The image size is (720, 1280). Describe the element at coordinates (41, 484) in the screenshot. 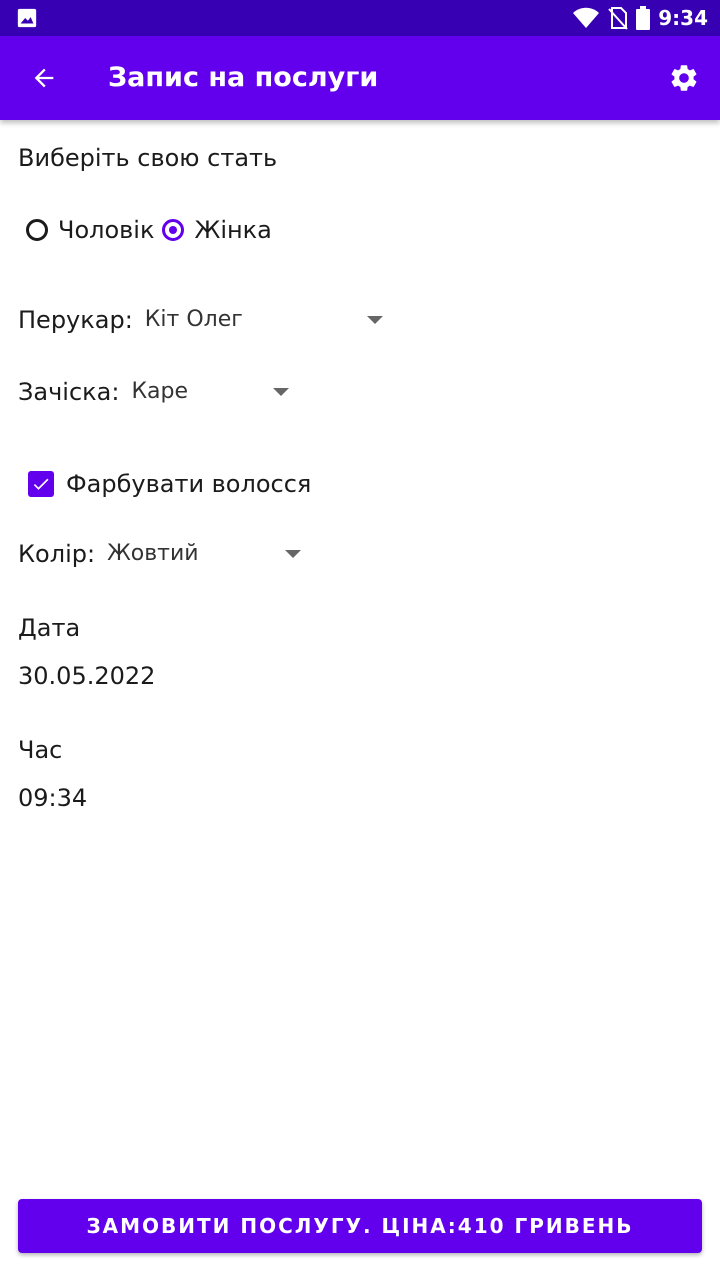

I see `checkbox-checked-icon` at that location.